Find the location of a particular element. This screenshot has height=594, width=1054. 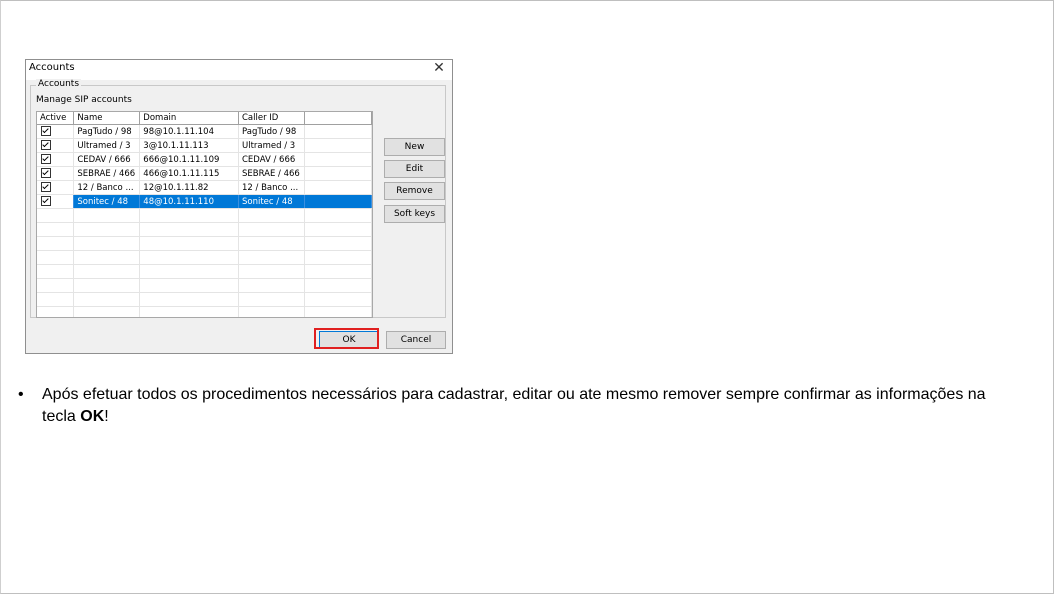

name-cell: PagTudo / 98 is located at coordinates (107, 131).